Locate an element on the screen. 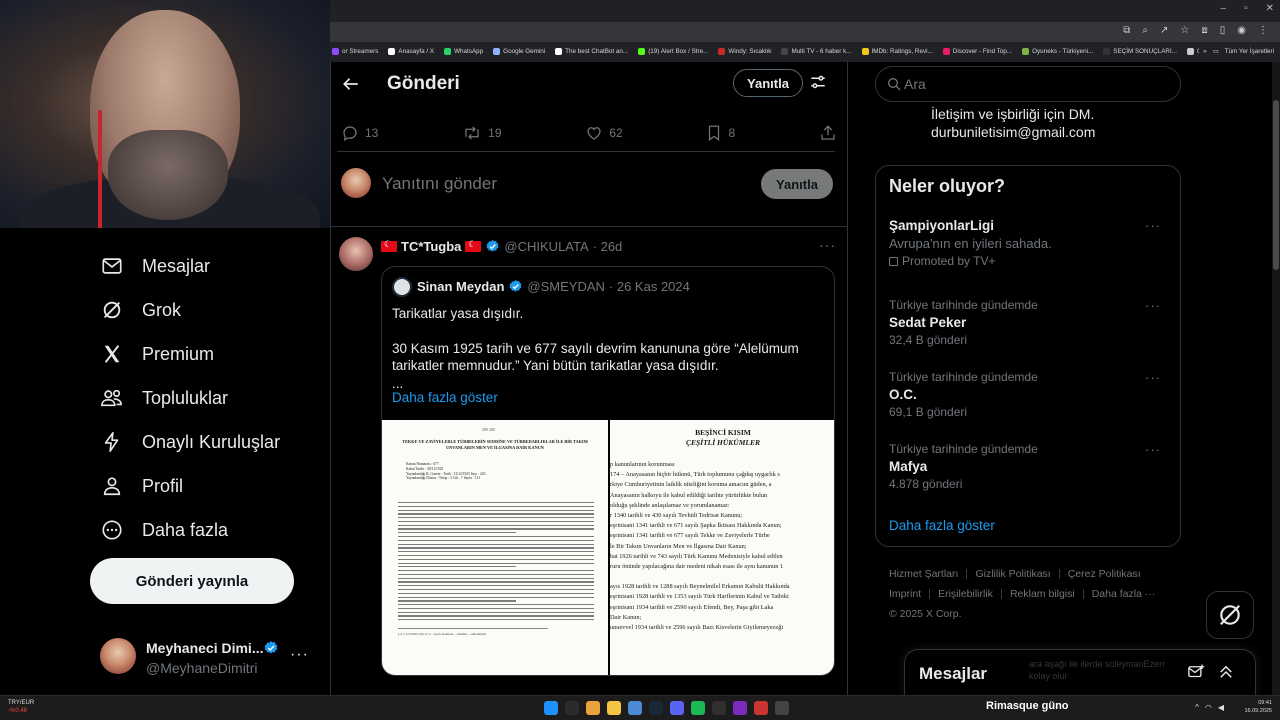  chrome-icon is located at coordinates (593, 708).